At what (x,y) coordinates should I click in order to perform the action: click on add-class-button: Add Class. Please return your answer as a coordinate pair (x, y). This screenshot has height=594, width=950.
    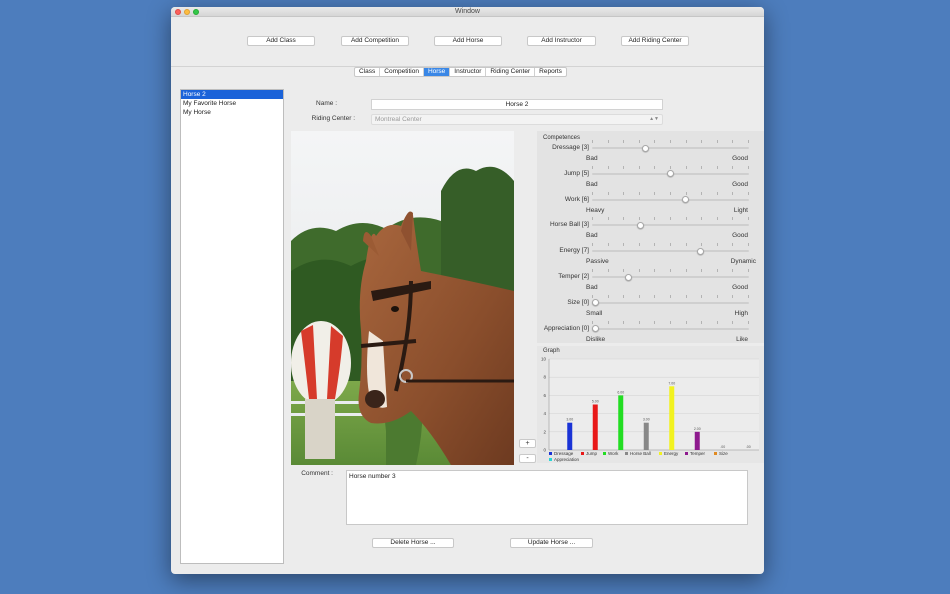
    Looking at the image, I should click on (281, 41).